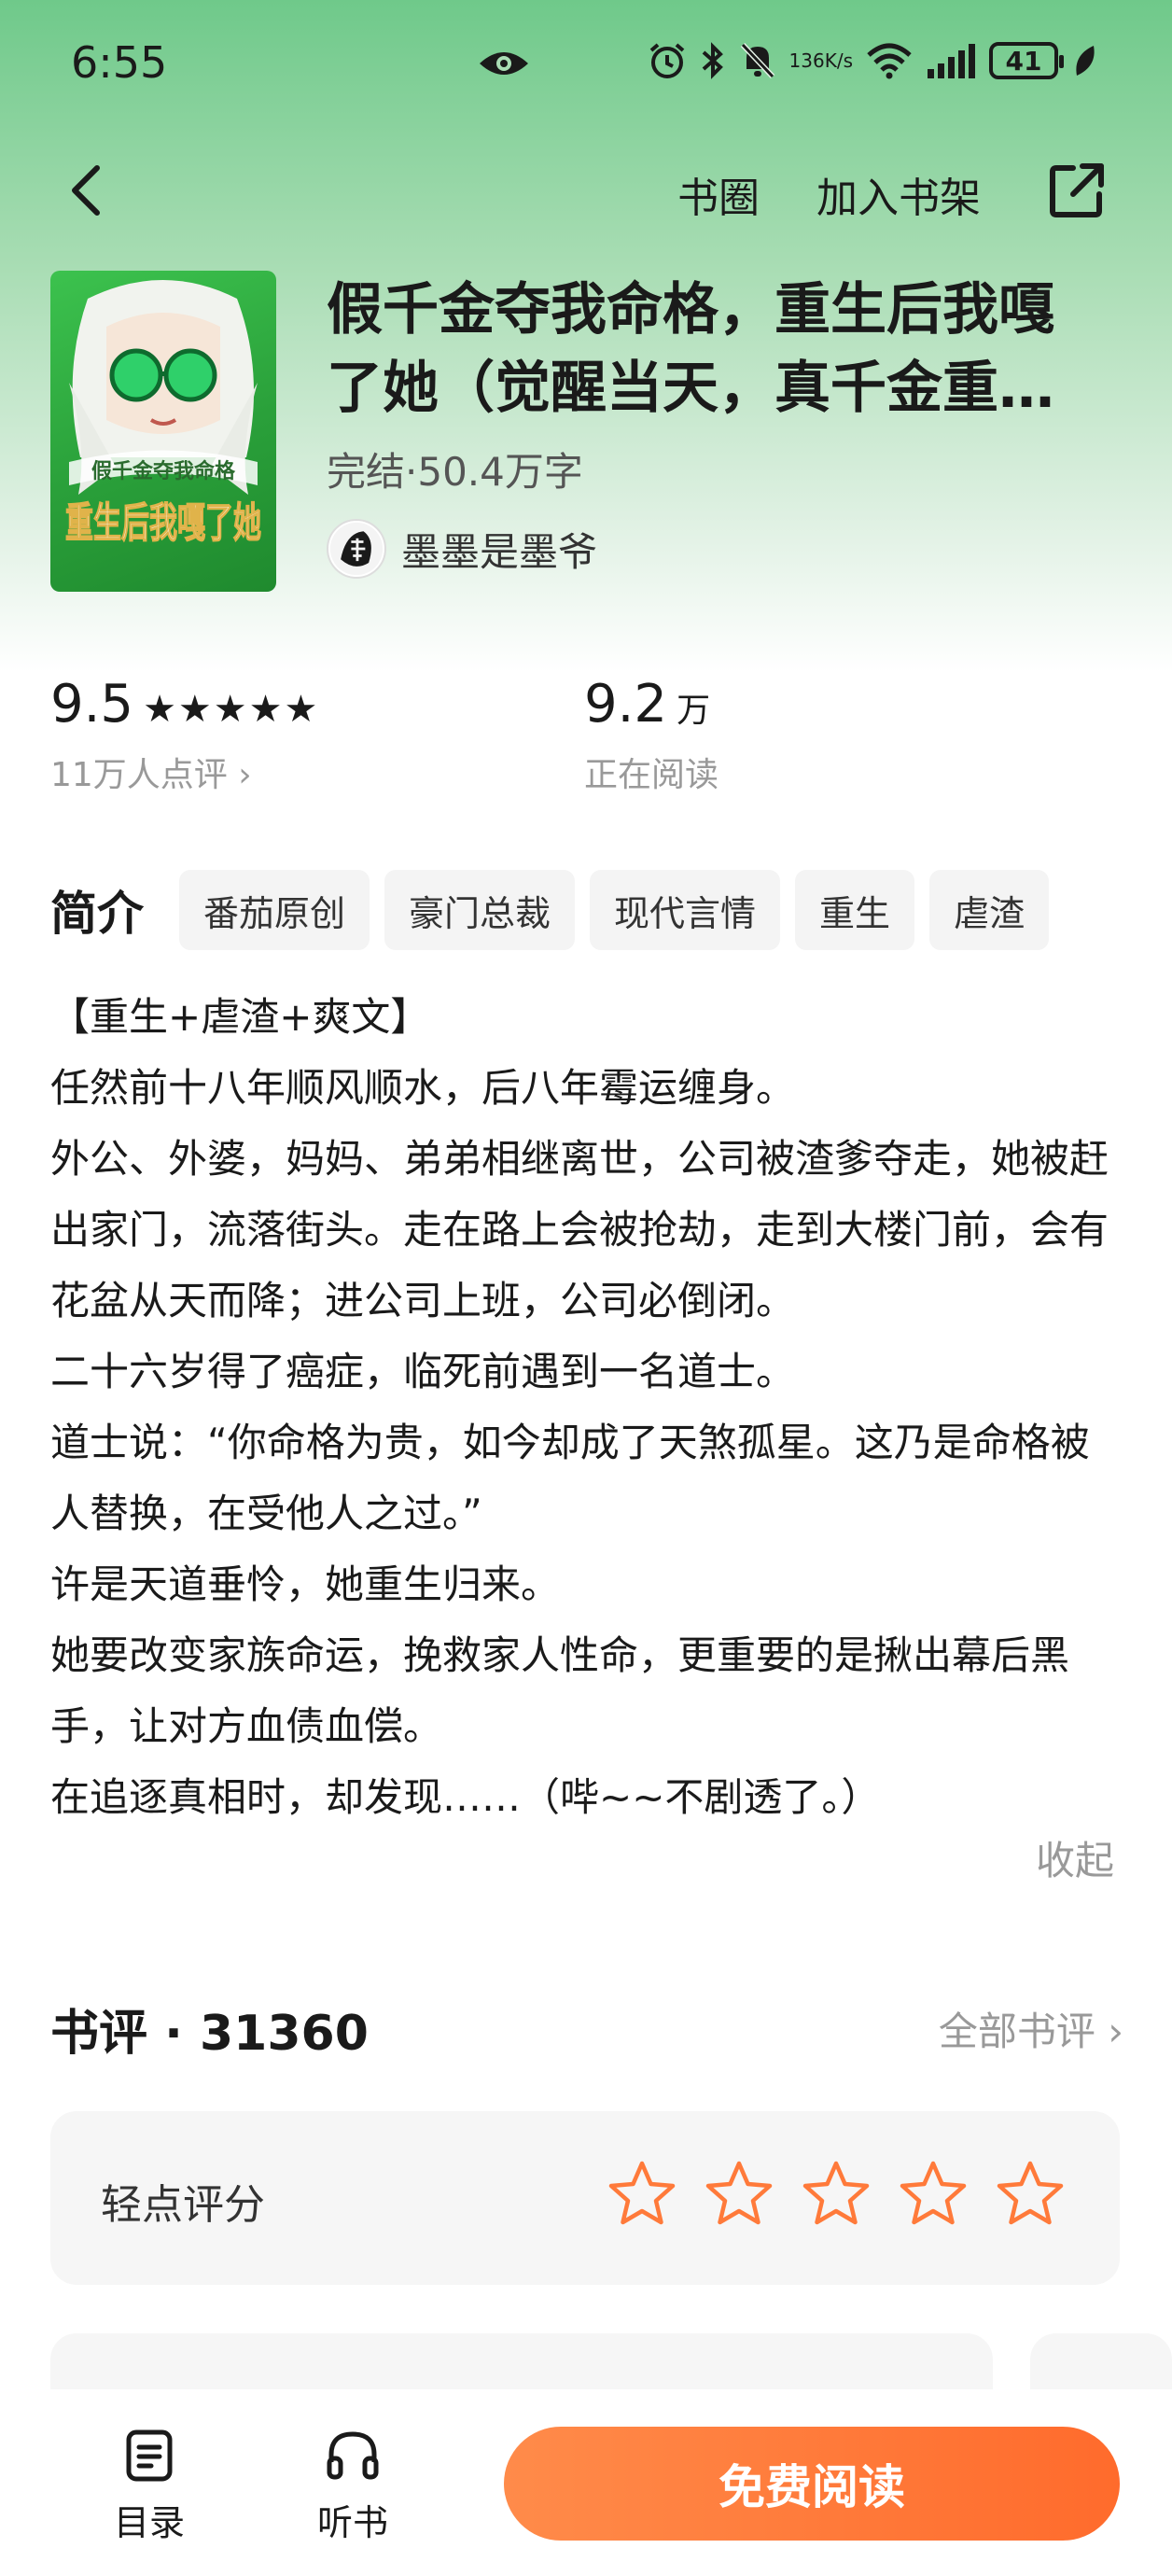 The height and width of the screenshot is (2576, 1172). What do you see at coordinates (353, 2457) in the screenshot?
I see `headphones-icon` at bounding box center [353, 2457].